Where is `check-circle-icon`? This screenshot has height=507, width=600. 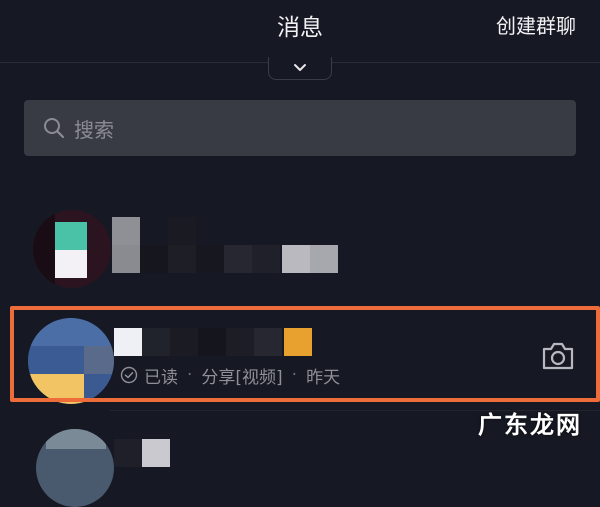
check-circle-icon is located at coordinates (129, 375).